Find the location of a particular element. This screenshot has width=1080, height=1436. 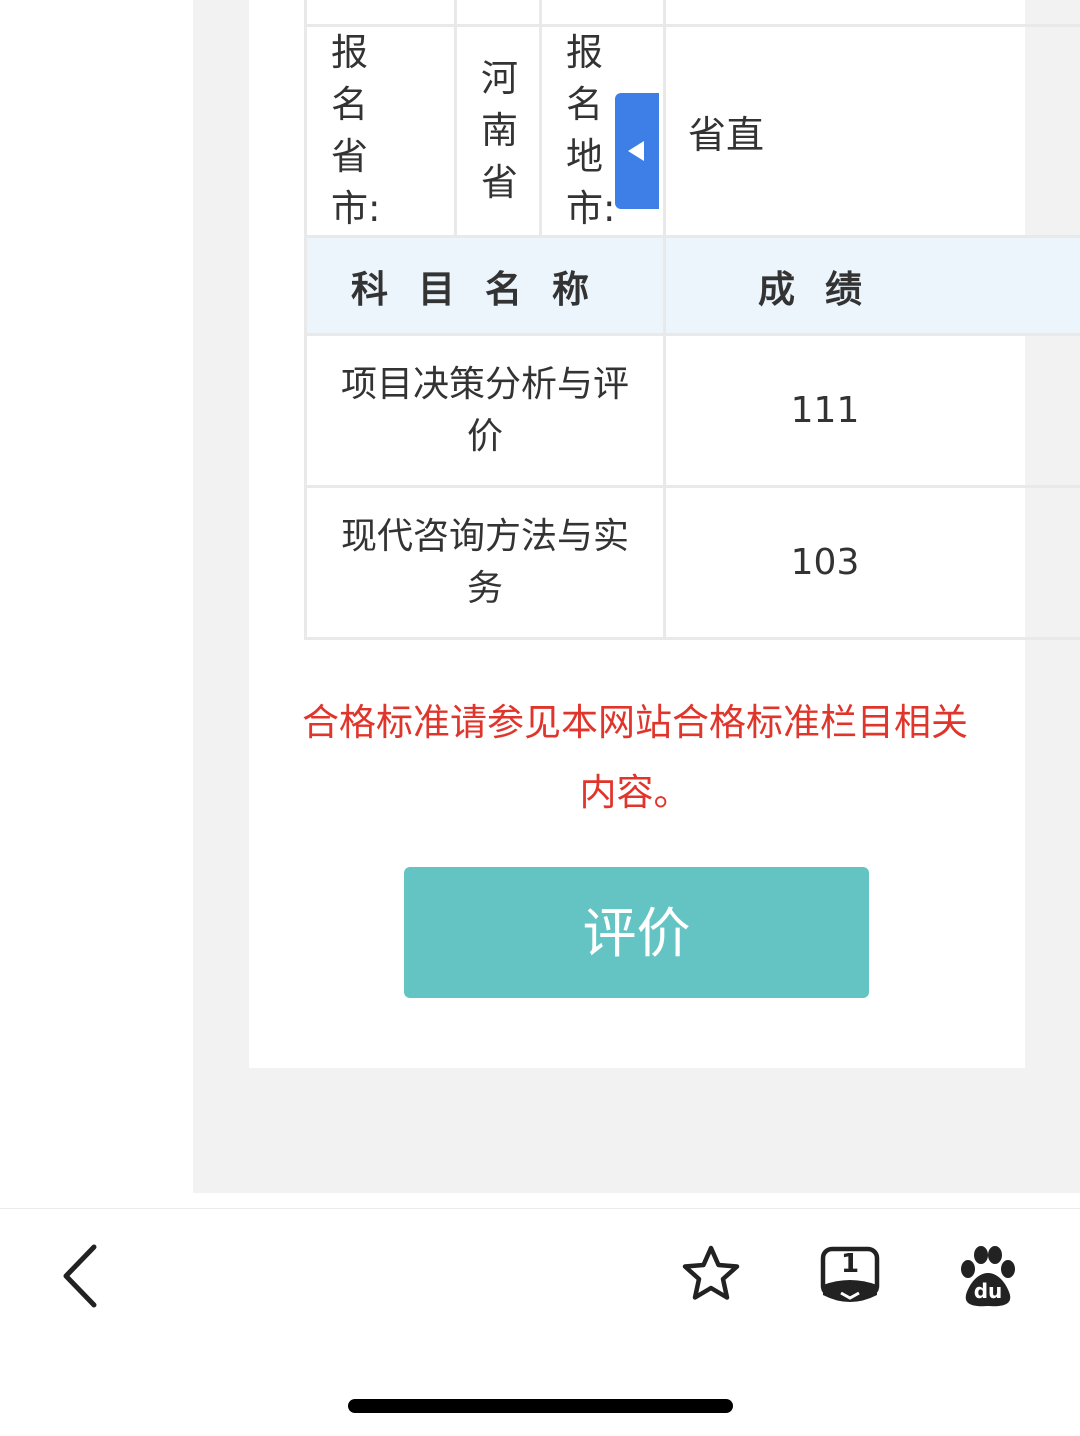

subject-name: 项目决策分析与评价 is located at coordinates (485, 411).